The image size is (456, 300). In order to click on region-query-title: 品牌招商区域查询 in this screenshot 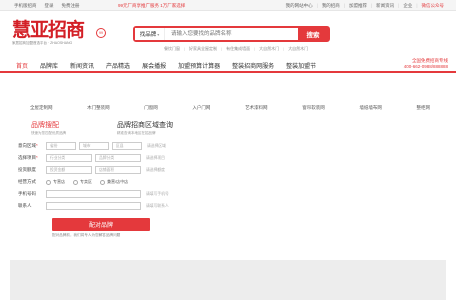, I will do `click(145, 125)`.